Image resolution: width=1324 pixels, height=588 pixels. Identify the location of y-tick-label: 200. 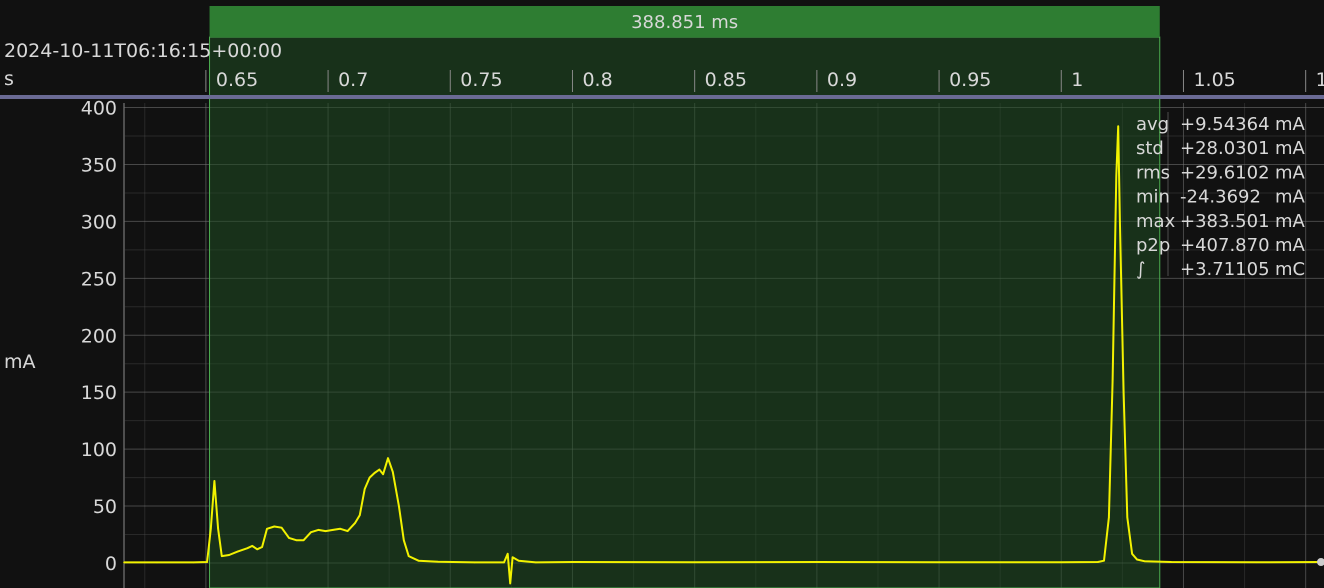
(99, 336).